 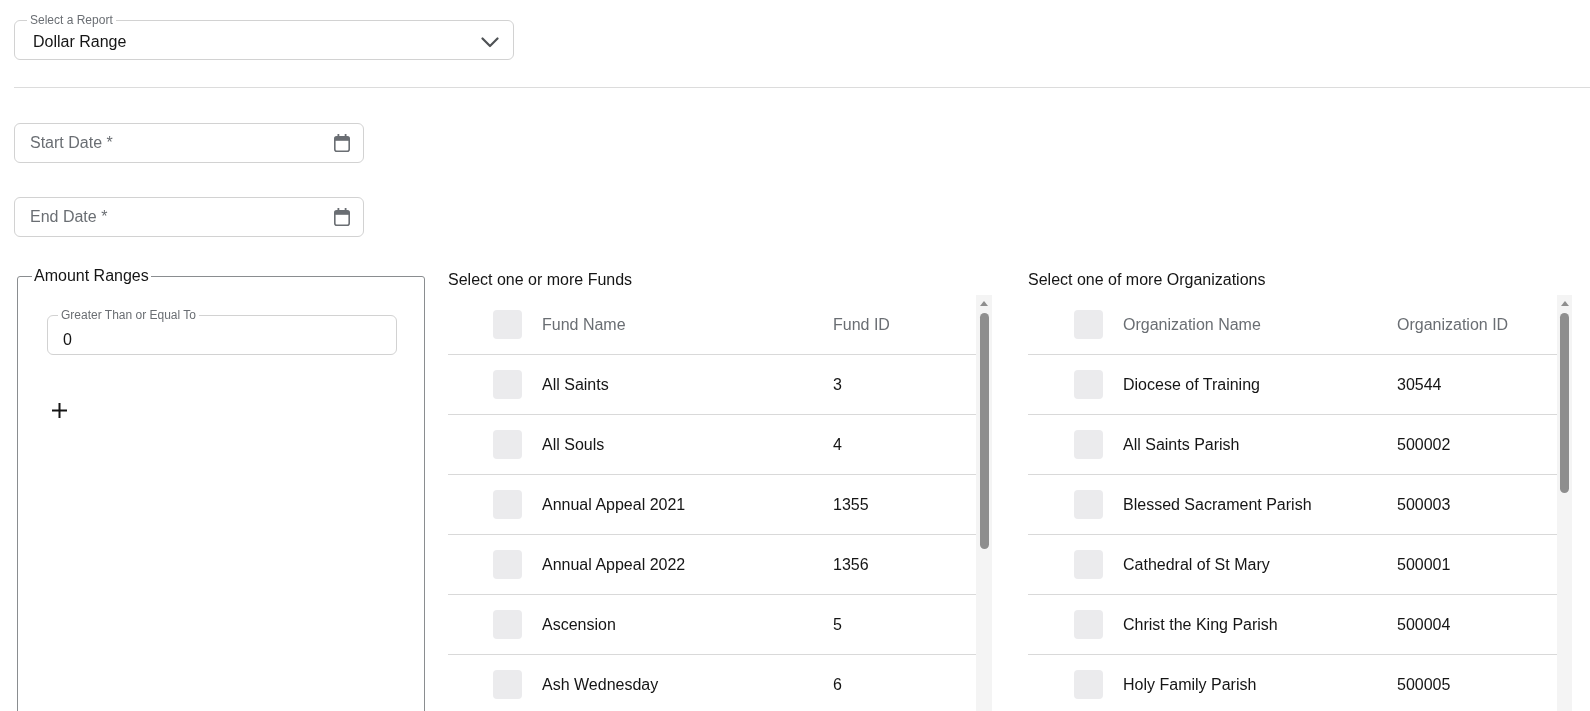 I want to click on table-cell: 500002, so click(x=1424, y=444).